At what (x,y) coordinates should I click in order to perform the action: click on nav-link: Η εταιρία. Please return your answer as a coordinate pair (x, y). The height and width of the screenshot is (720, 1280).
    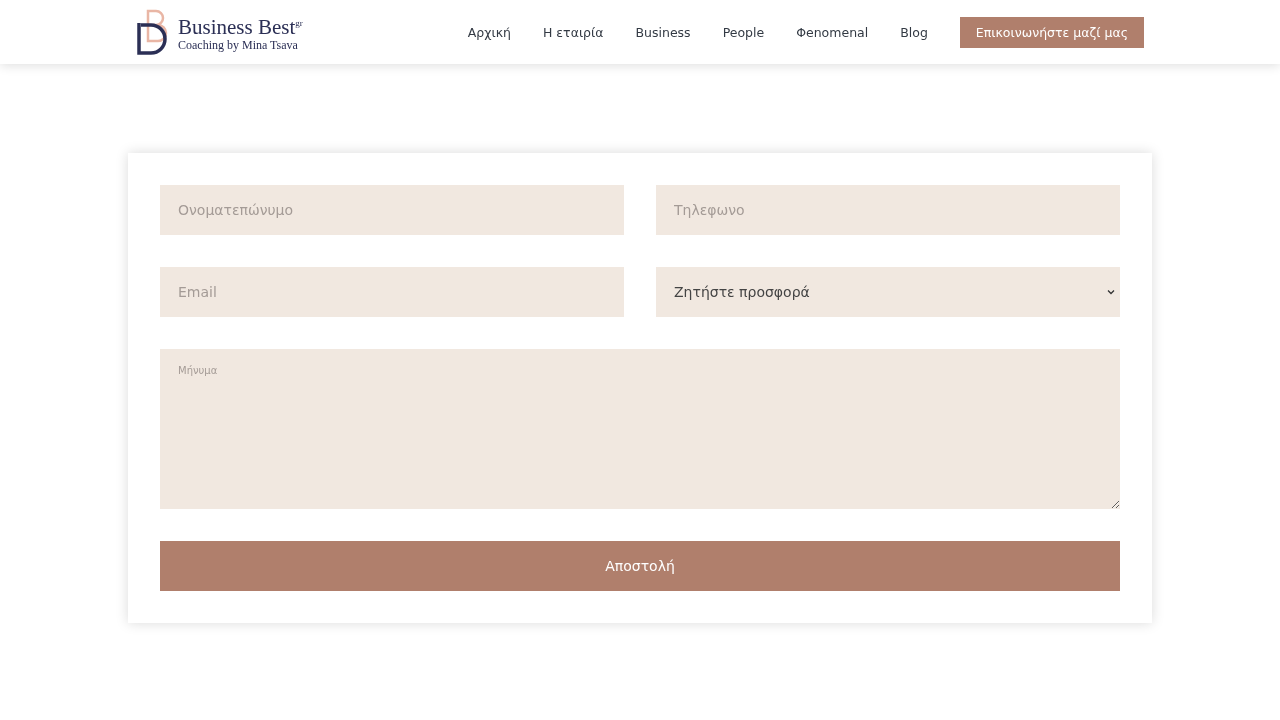
    Looking at the image, I should click on (573, 32).